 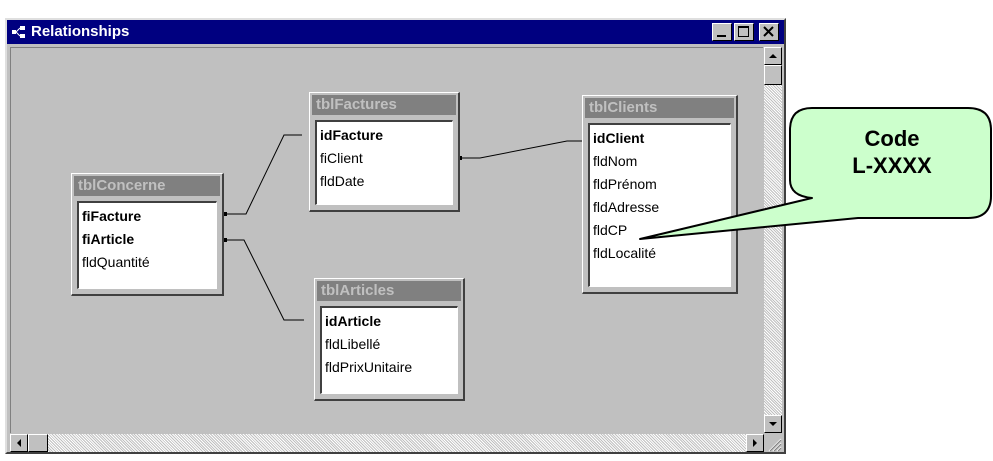 What do you see at coordinates (892, 152) in the screenshot?
I see `callout-text: Code L-XXXX` at bounding box center [892, 152].